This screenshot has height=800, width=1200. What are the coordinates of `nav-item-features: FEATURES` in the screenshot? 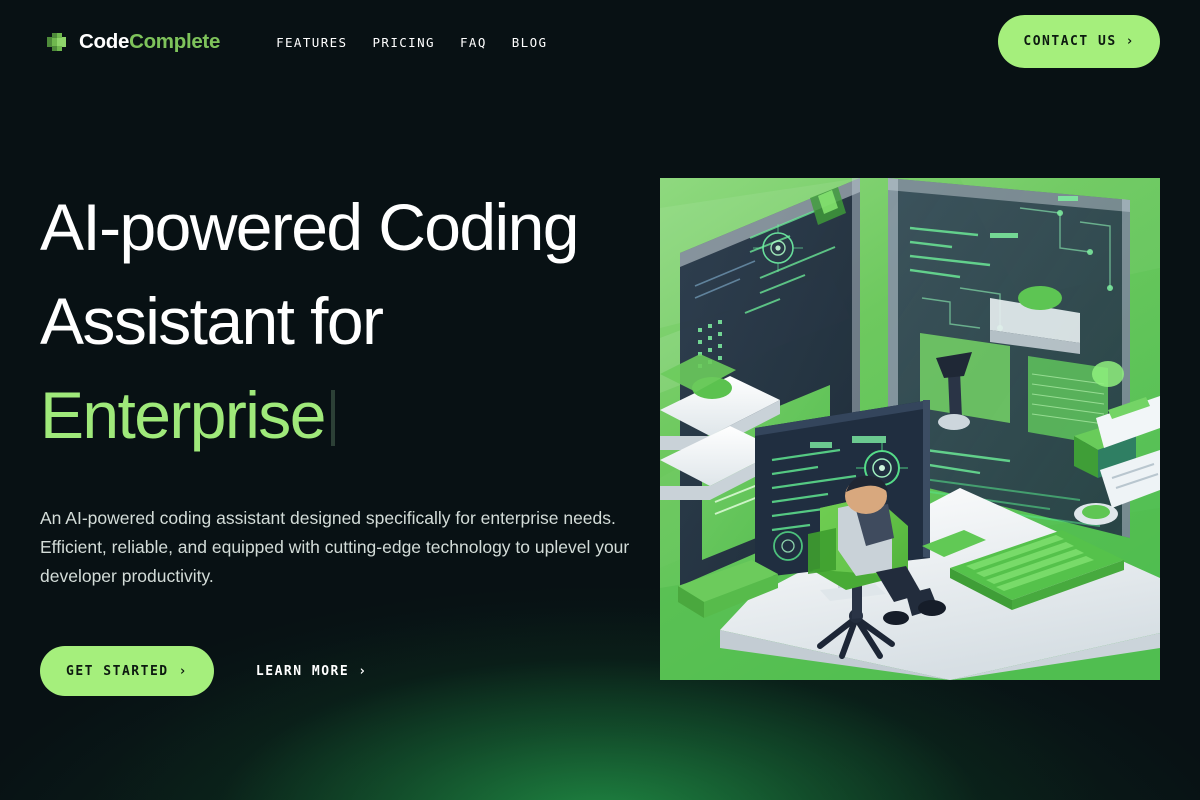 It's located at (311, 42).